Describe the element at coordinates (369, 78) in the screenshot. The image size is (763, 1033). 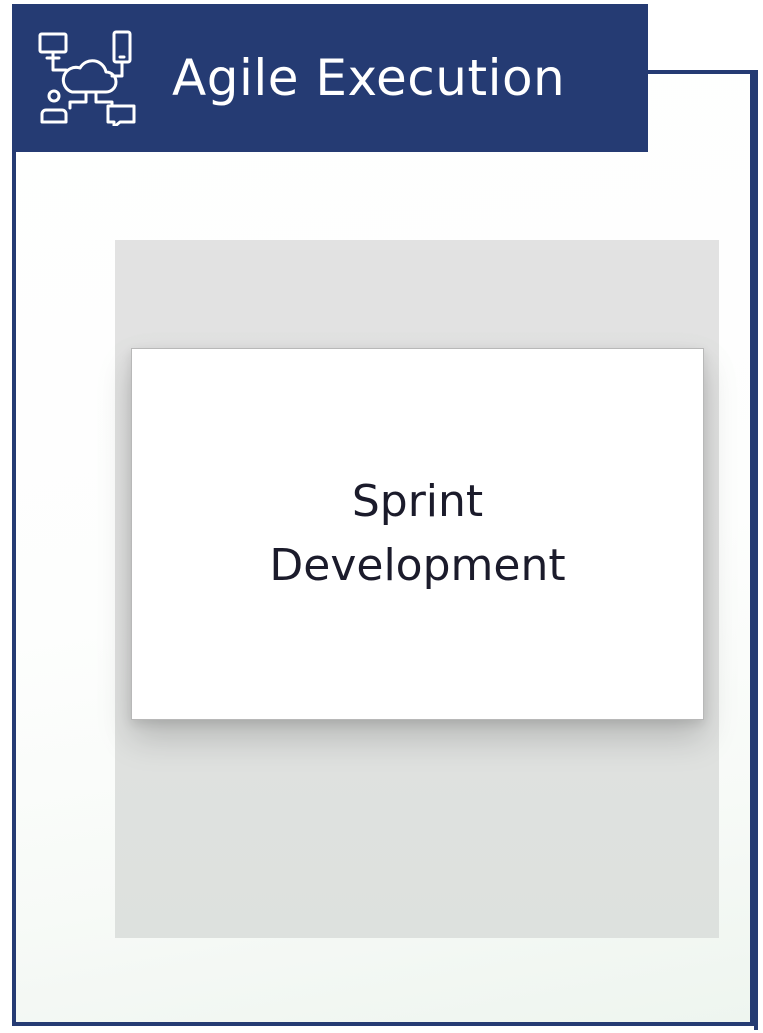
I see `section-title: Agile Execution` at that location.